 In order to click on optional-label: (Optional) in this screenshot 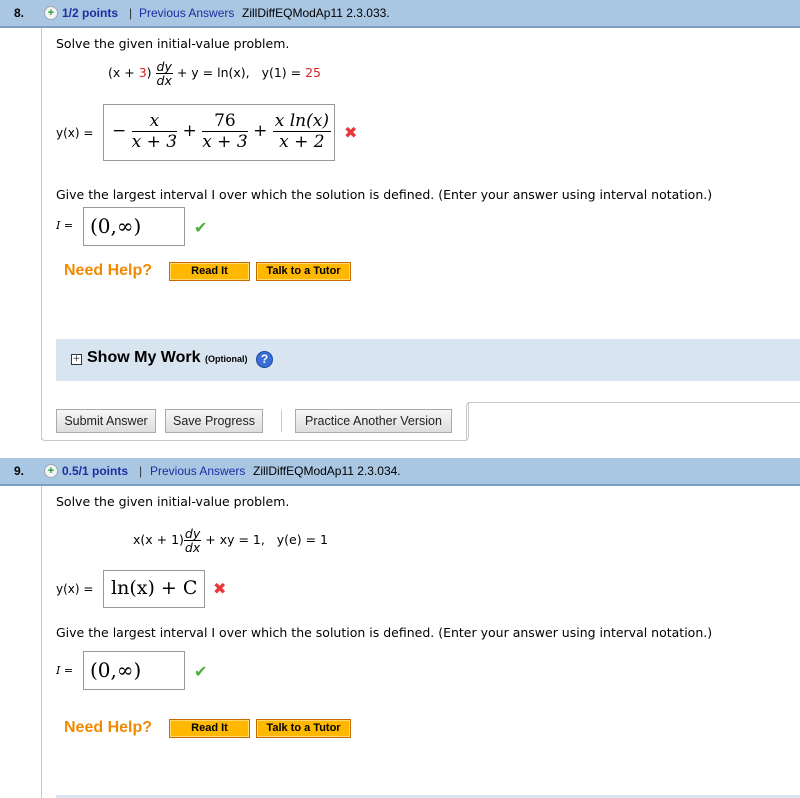, I will do `click(226, 359)`.